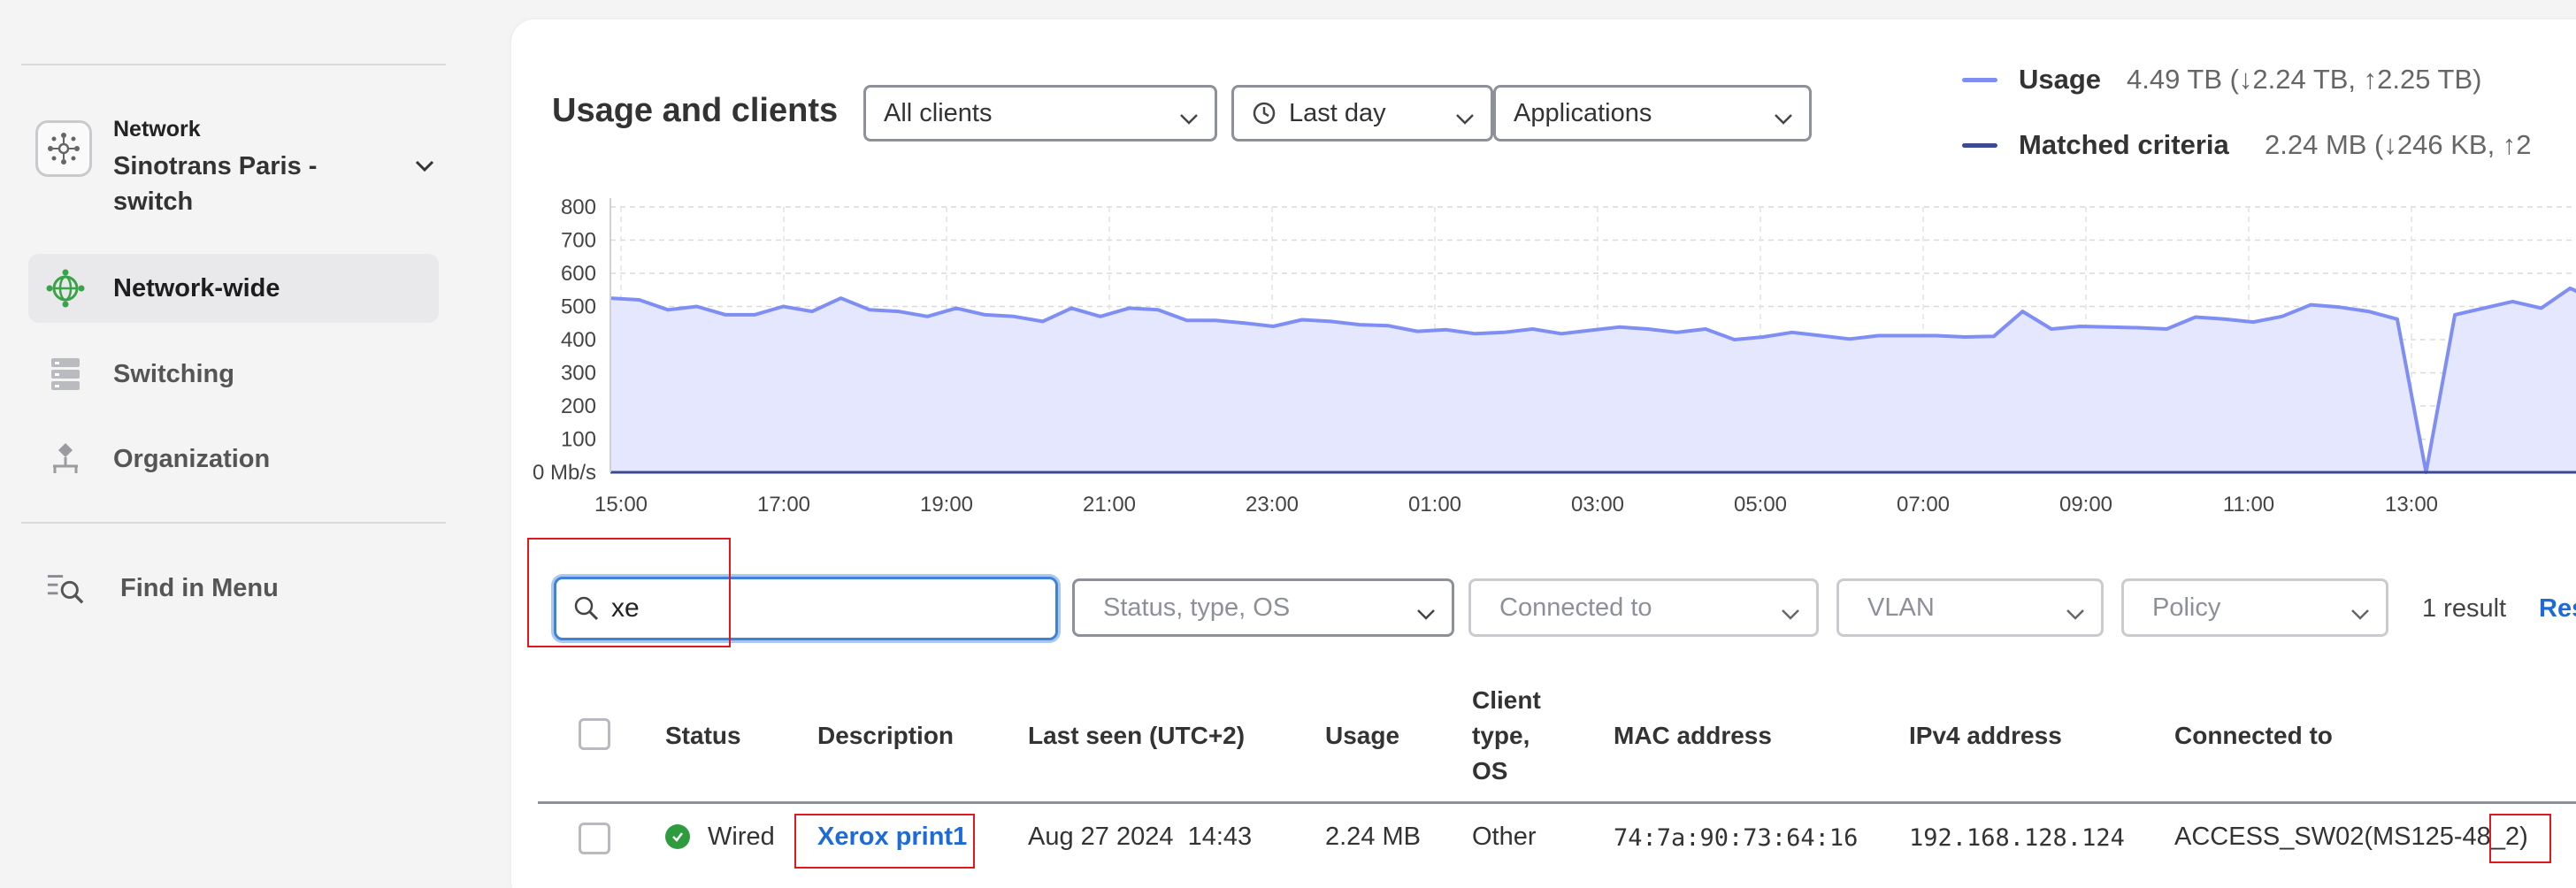 The width and height of the screenshot is (2576, 888). Describe the element at coordinates (594, 838) in the screenshot. I see `row-checkbox` at that location.